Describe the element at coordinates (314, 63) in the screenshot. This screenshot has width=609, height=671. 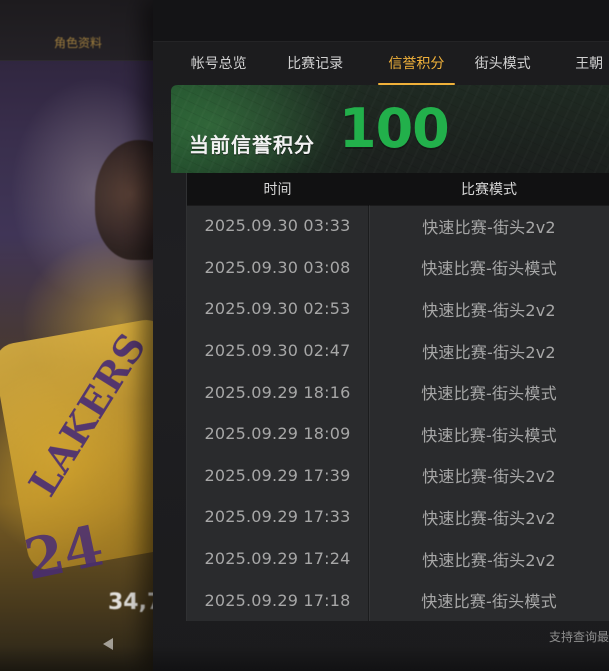
I see `tab-match-records: 比赛记录` at that location.